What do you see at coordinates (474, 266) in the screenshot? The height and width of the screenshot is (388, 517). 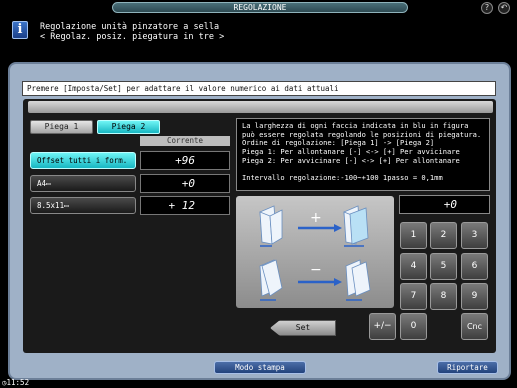 I see `key-6: 6` at bounding box center [474, 266].